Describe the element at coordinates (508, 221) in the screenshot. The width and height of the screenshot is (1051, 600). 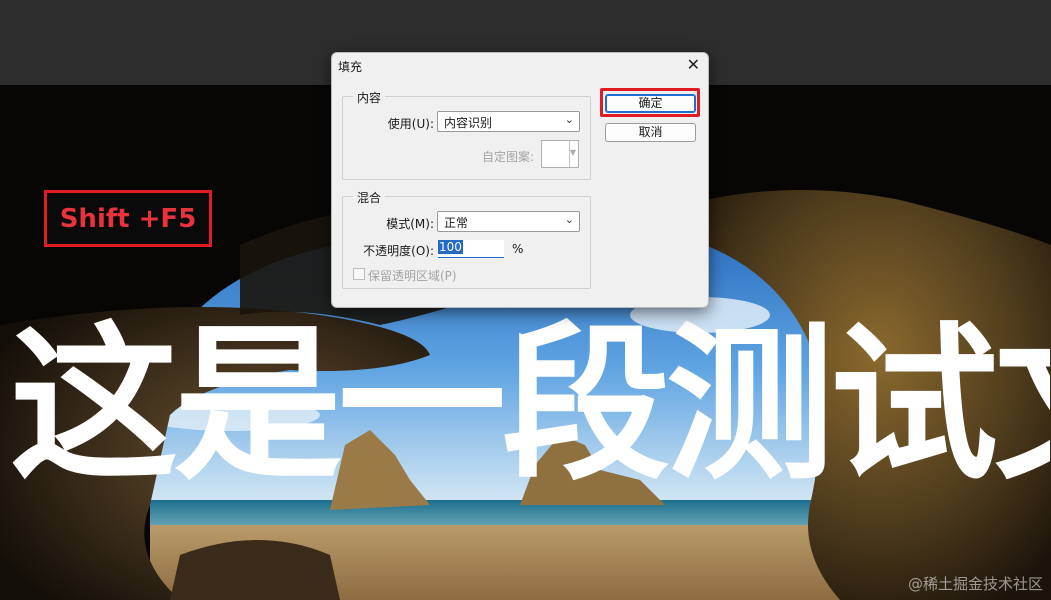
I see `mode-select: 正常 ⌄` at that location.